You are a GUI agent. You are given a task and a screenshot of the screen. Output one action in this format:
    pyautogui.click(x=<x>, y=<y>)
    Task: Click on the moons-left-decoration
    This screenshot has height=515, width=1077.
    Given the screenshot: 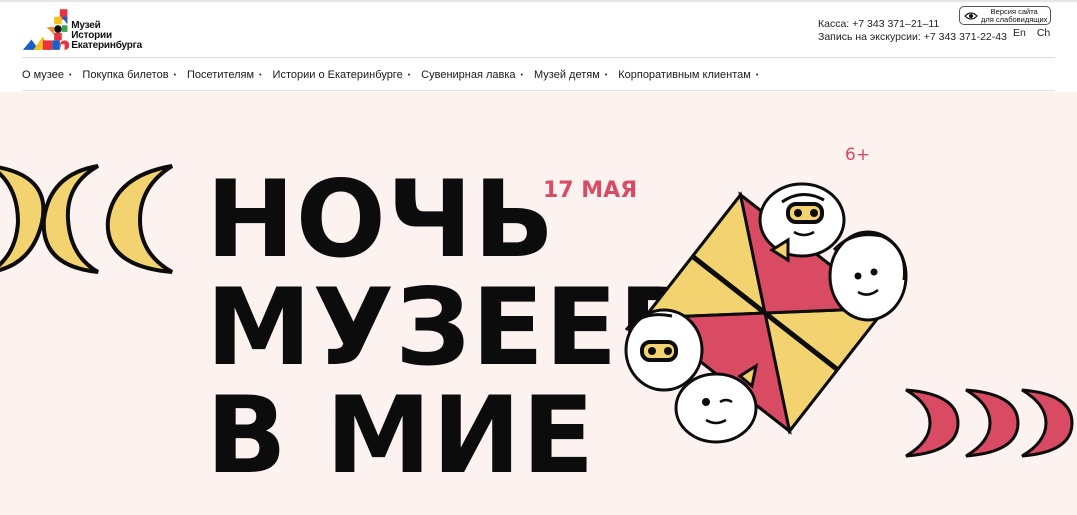 What is the action you would take?
    pyautogui.click(x=87, y=219)
    